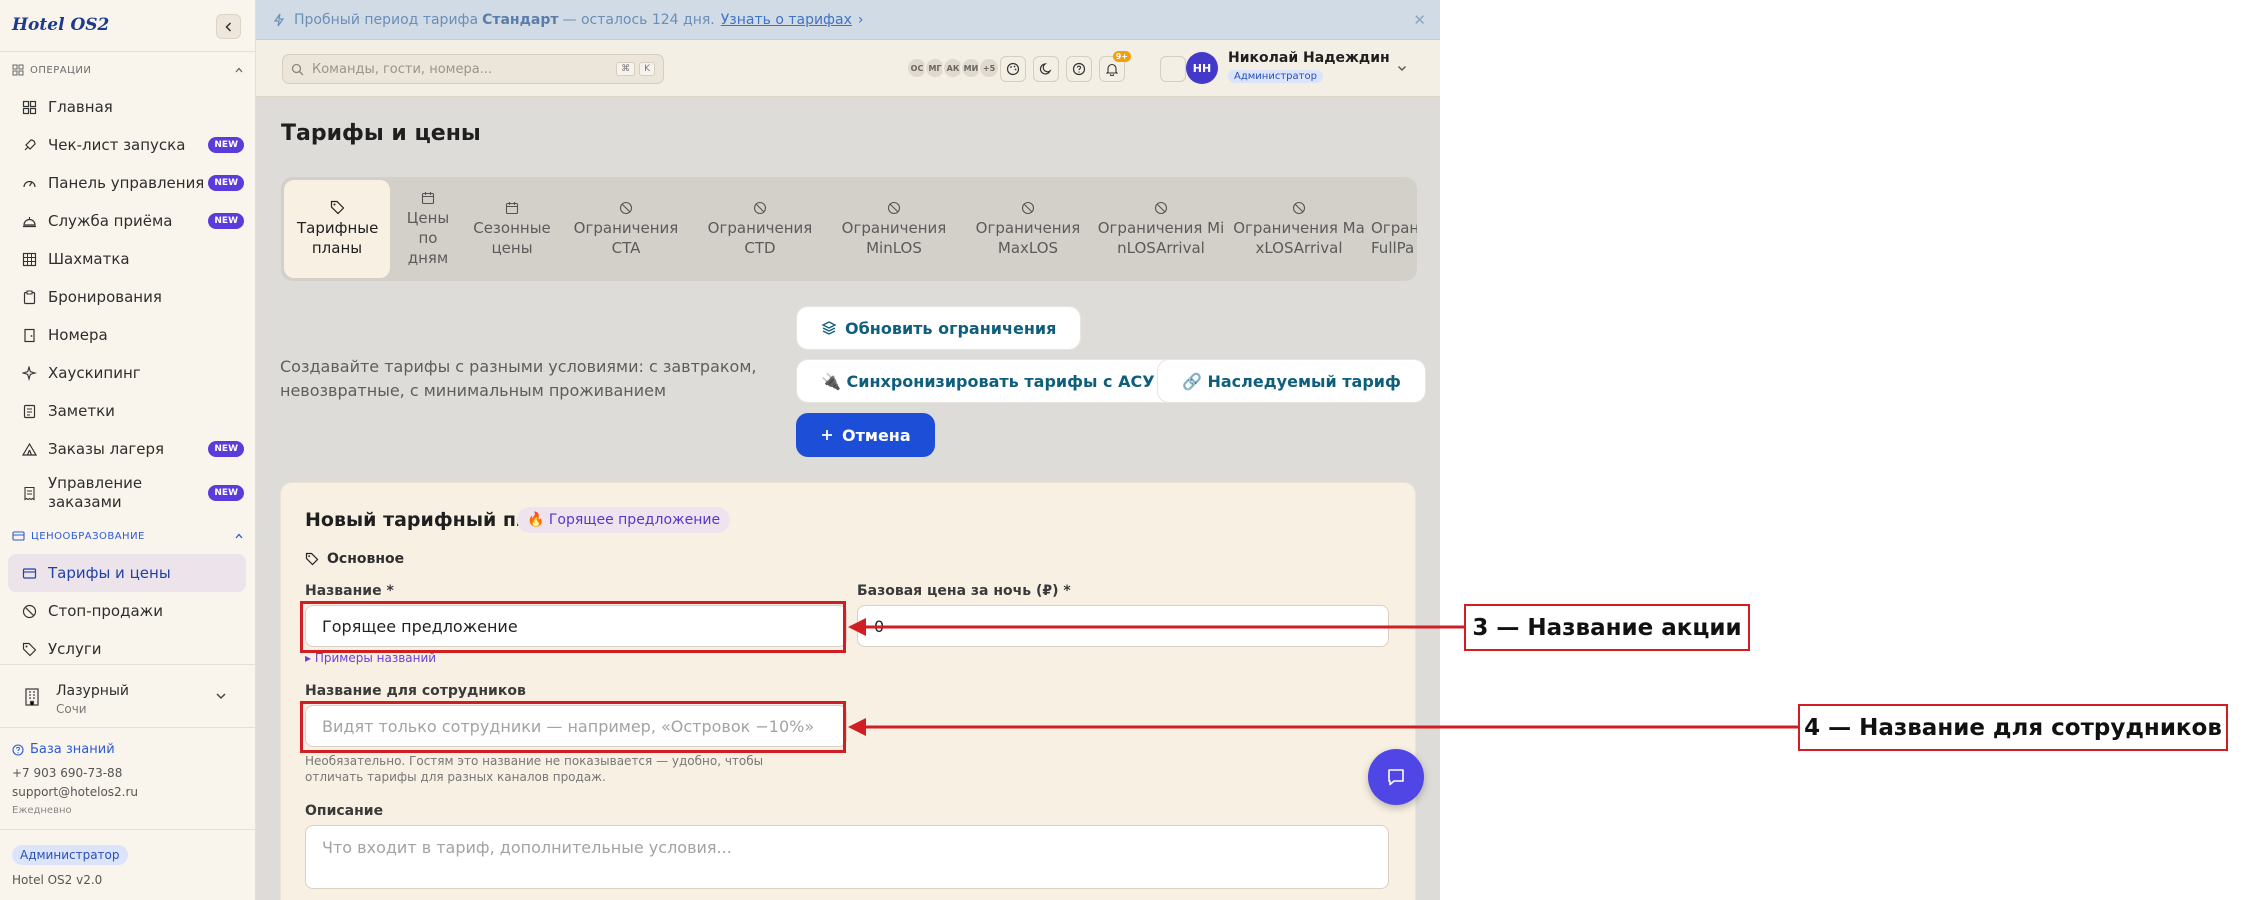 This screenshot has width=2250, height=900. Describe the element at coordinates (128, 411) in the screenshot. I see `sidebar-item-notes: Заметки` at that location.